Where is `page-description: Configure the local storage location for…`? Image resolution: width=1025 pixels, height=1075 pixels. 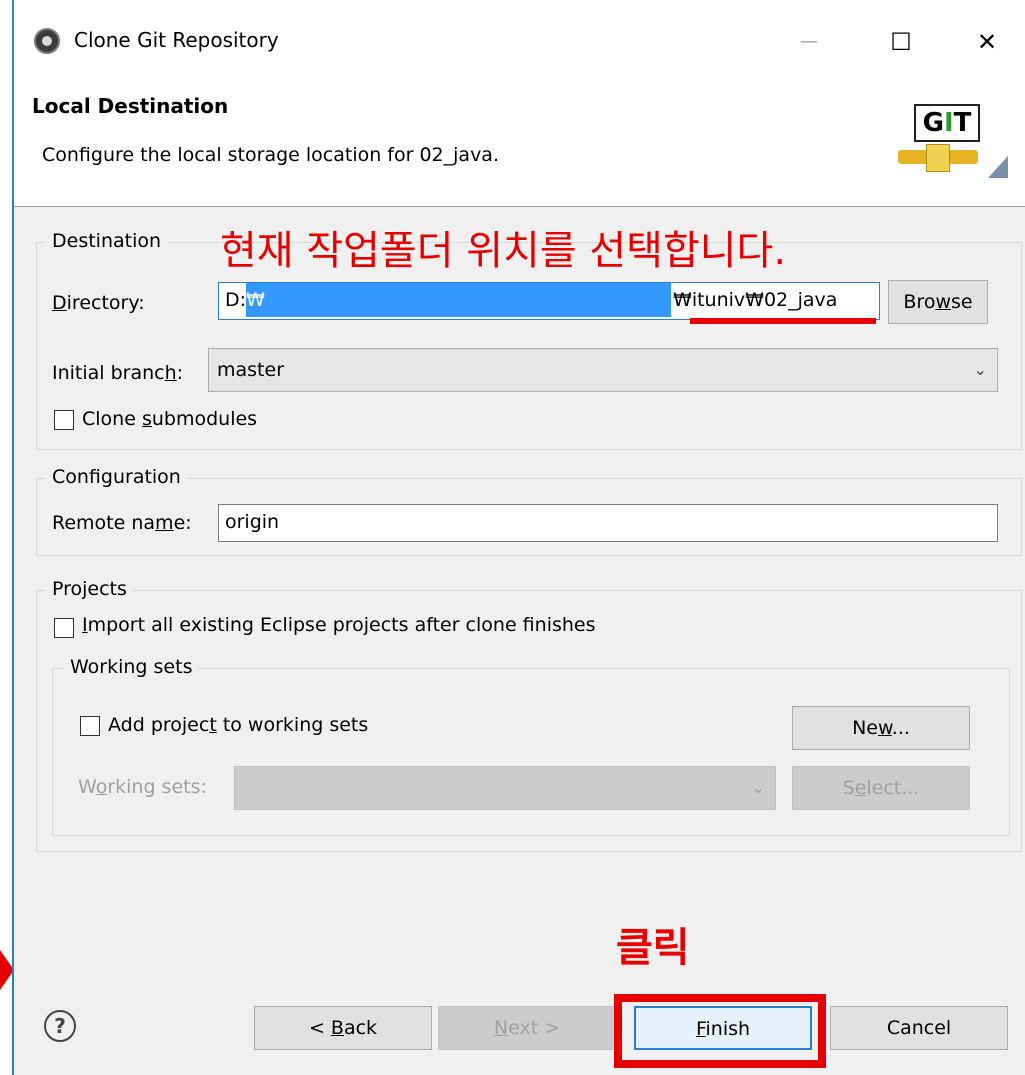
page-description: Configure the local storage location for… is located at coordinates (270, 155).